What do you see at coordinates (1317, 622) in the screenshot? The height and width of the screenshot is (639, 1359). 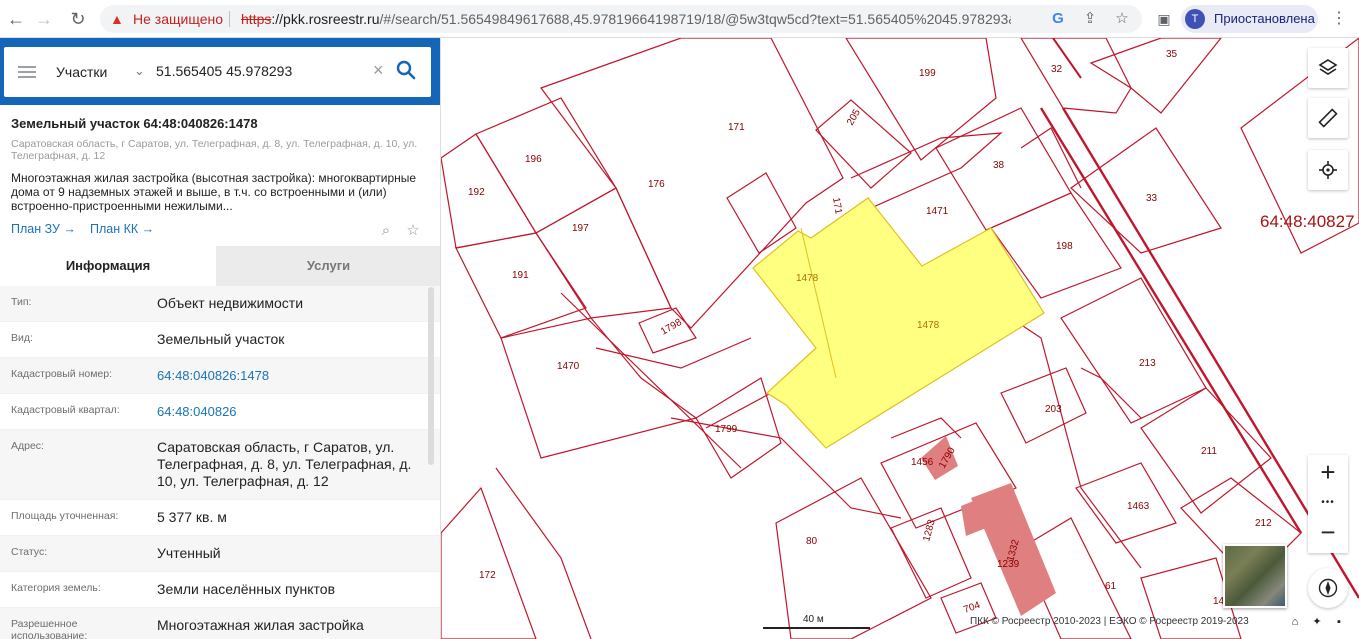 I see `location-pin-icon: ✦` at bounding box center [1317, 622].